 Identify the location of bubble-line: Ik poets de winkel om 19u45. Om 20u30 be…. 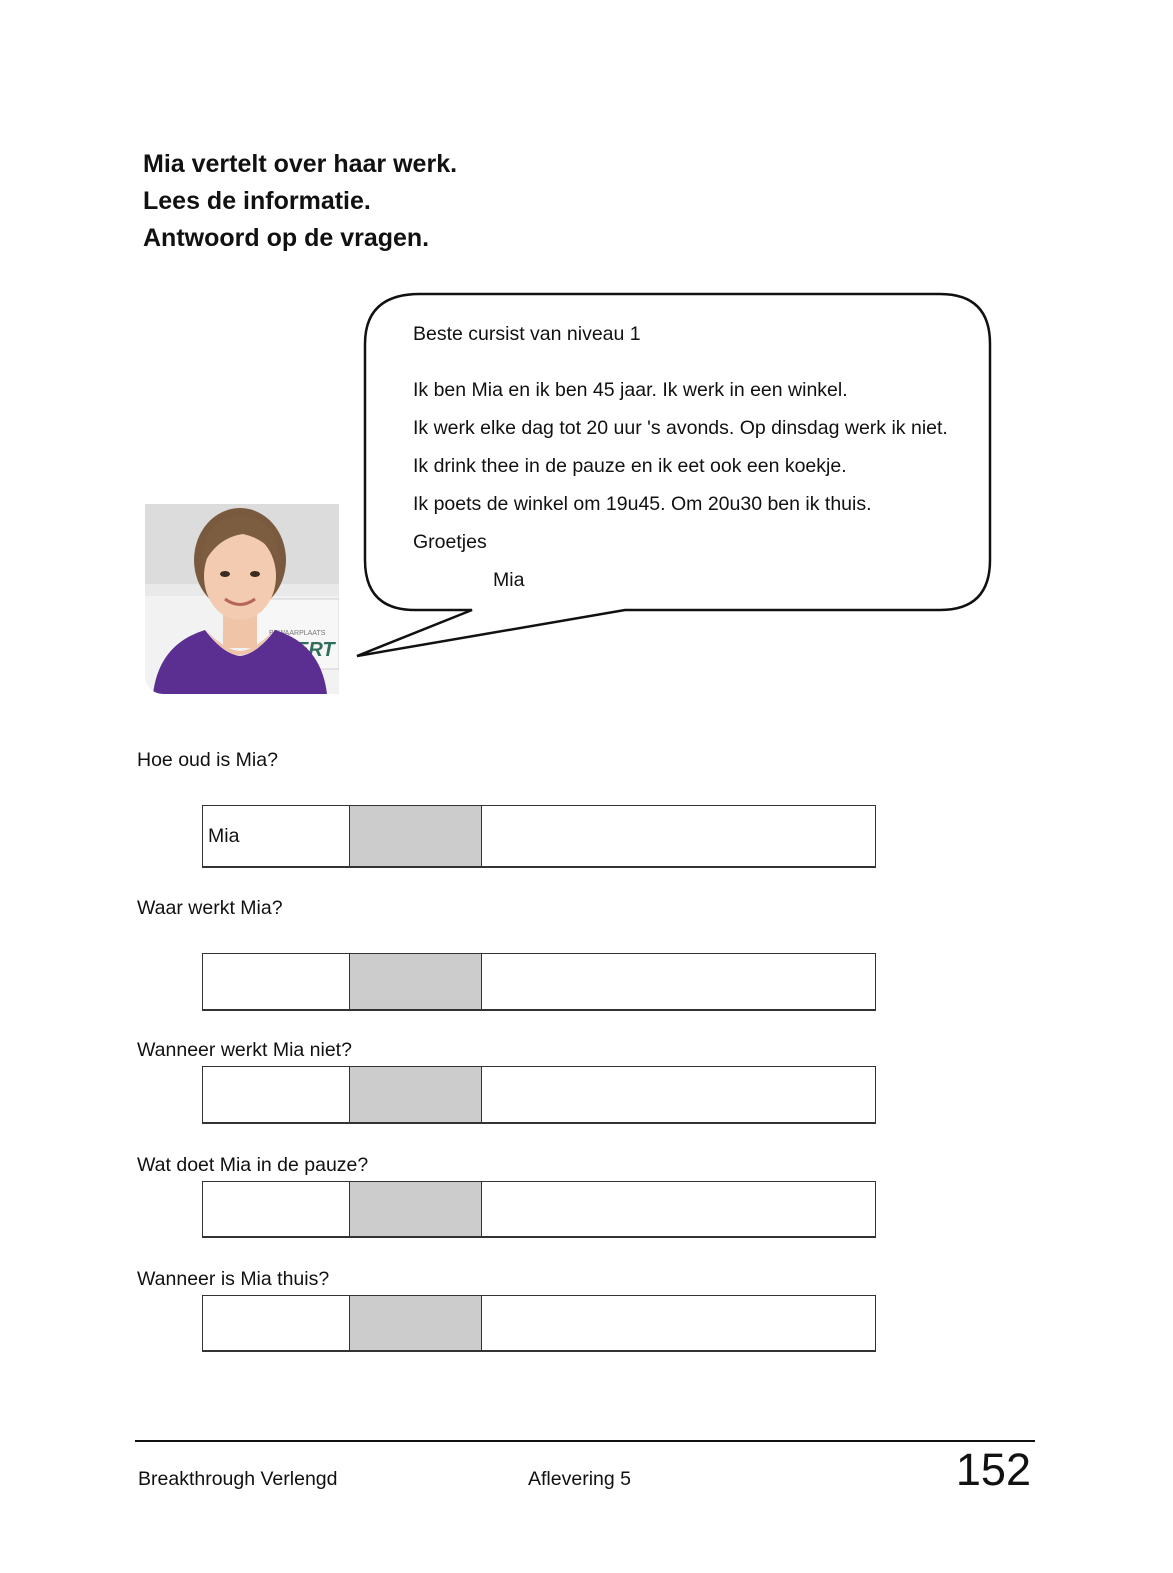
(642, 504).